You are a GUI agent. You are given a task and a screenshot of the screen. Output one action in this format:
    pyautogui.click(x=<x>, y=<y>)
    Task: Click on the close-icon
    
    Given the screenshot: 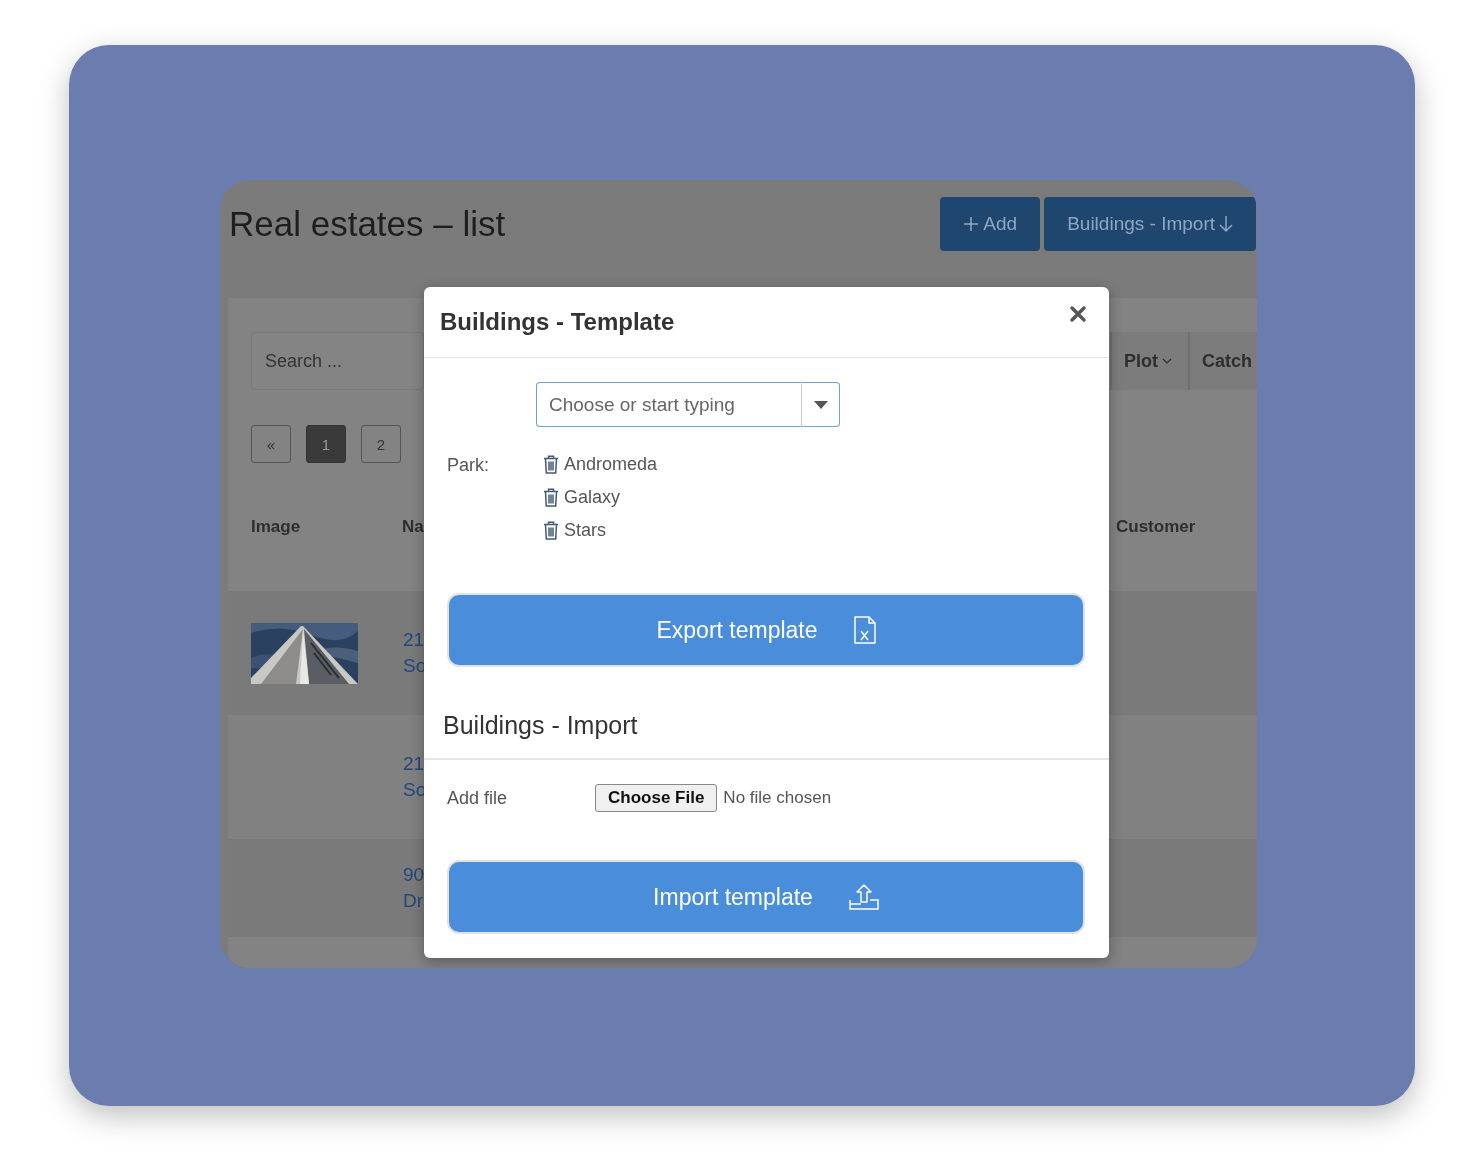 What is the action you would take?
    pyautogui.click(x=1078, y=314)
    